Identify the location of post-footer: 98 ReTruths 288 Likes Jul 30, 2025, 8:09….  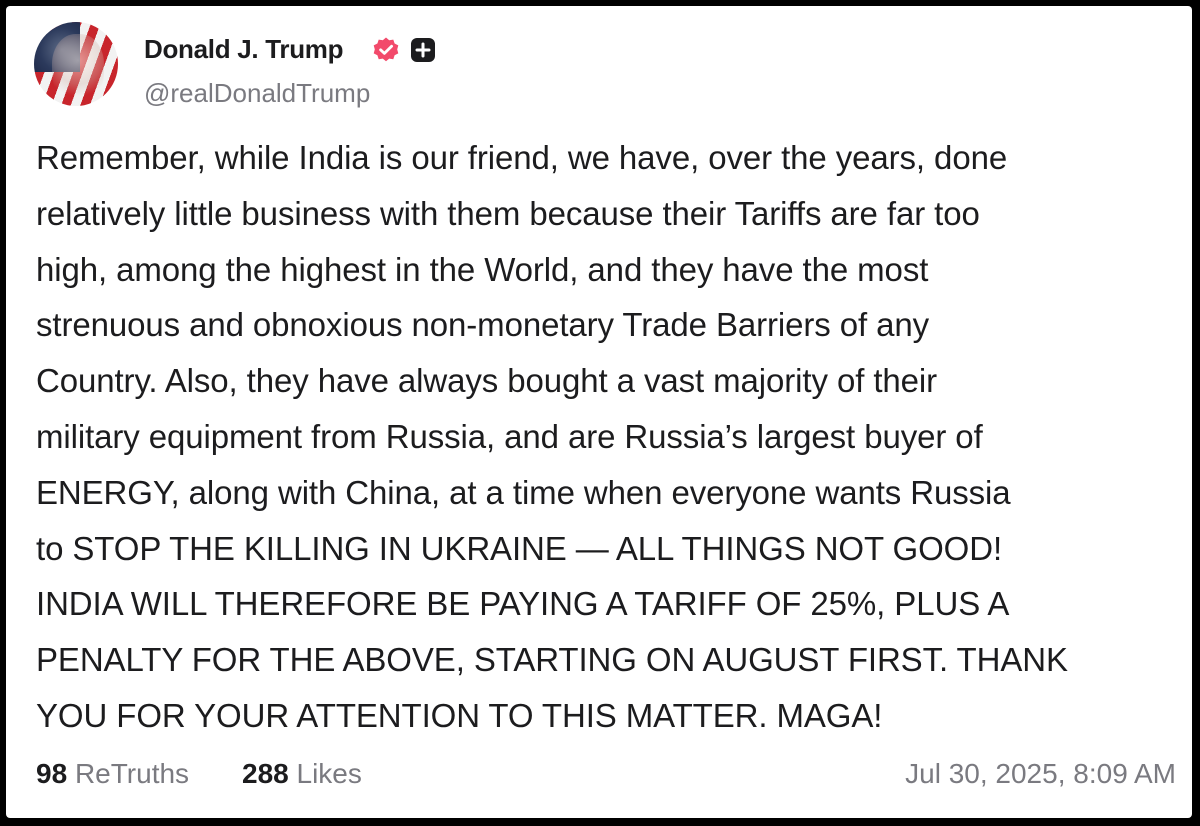
(606, 778).